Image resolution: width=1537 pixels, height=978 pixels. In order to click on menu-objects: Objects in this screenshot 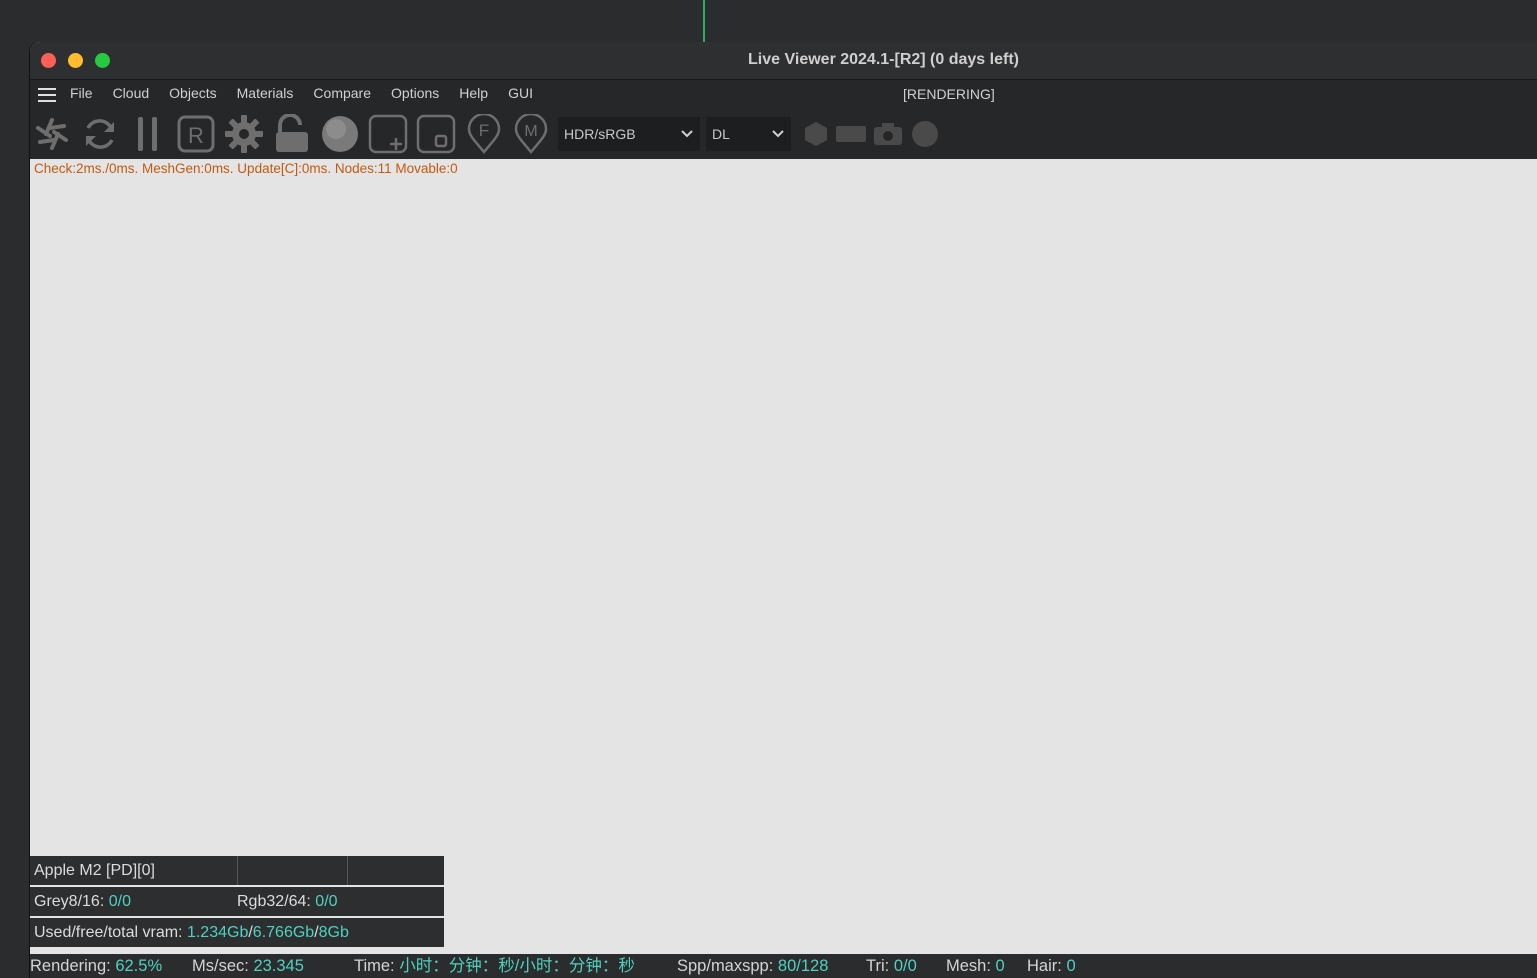, I will do `click(192, 93)`.